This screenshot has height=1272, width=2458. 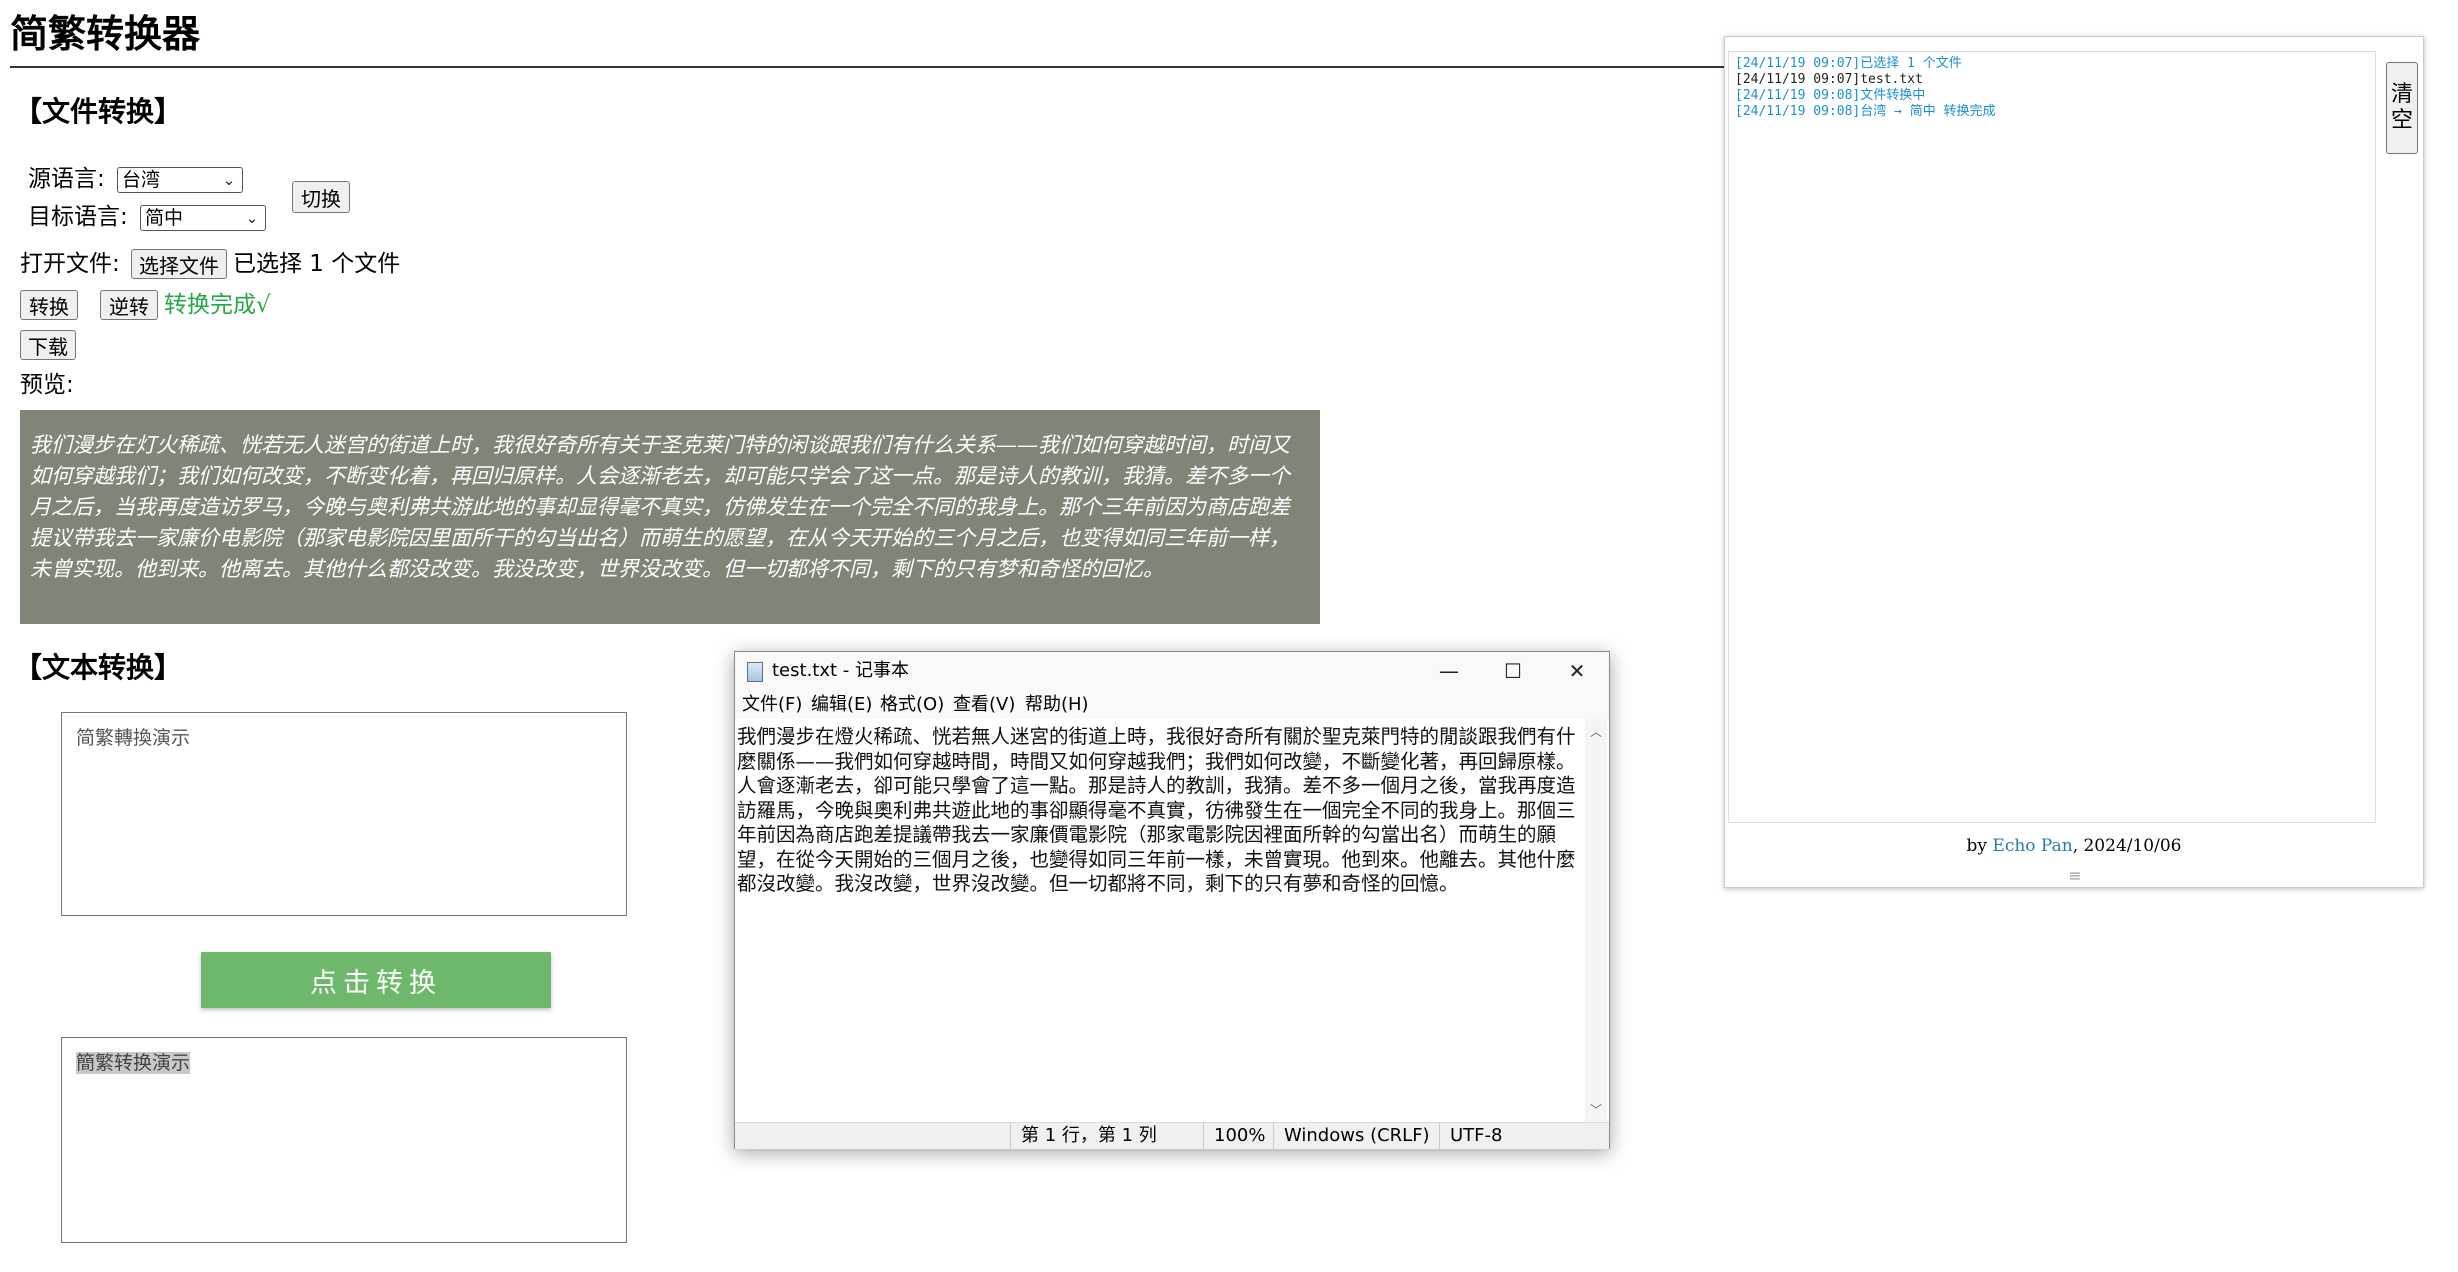 I want to click on scroll-up-icon: ︿, so click(x=1596, y=731).